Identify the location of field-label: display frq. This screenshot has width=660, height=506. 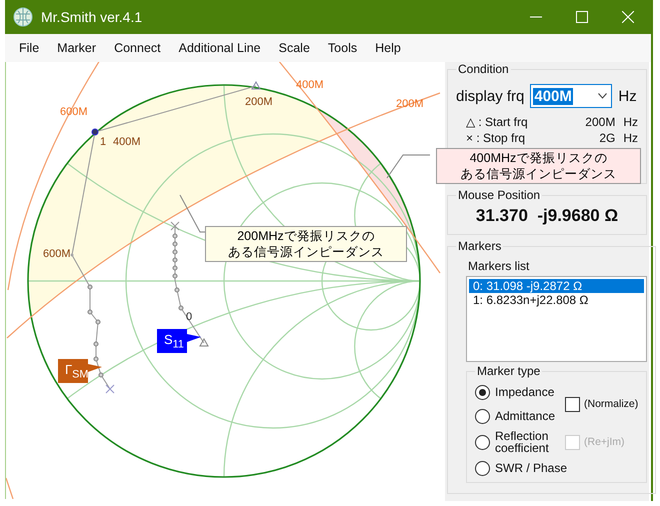
(490, 96).